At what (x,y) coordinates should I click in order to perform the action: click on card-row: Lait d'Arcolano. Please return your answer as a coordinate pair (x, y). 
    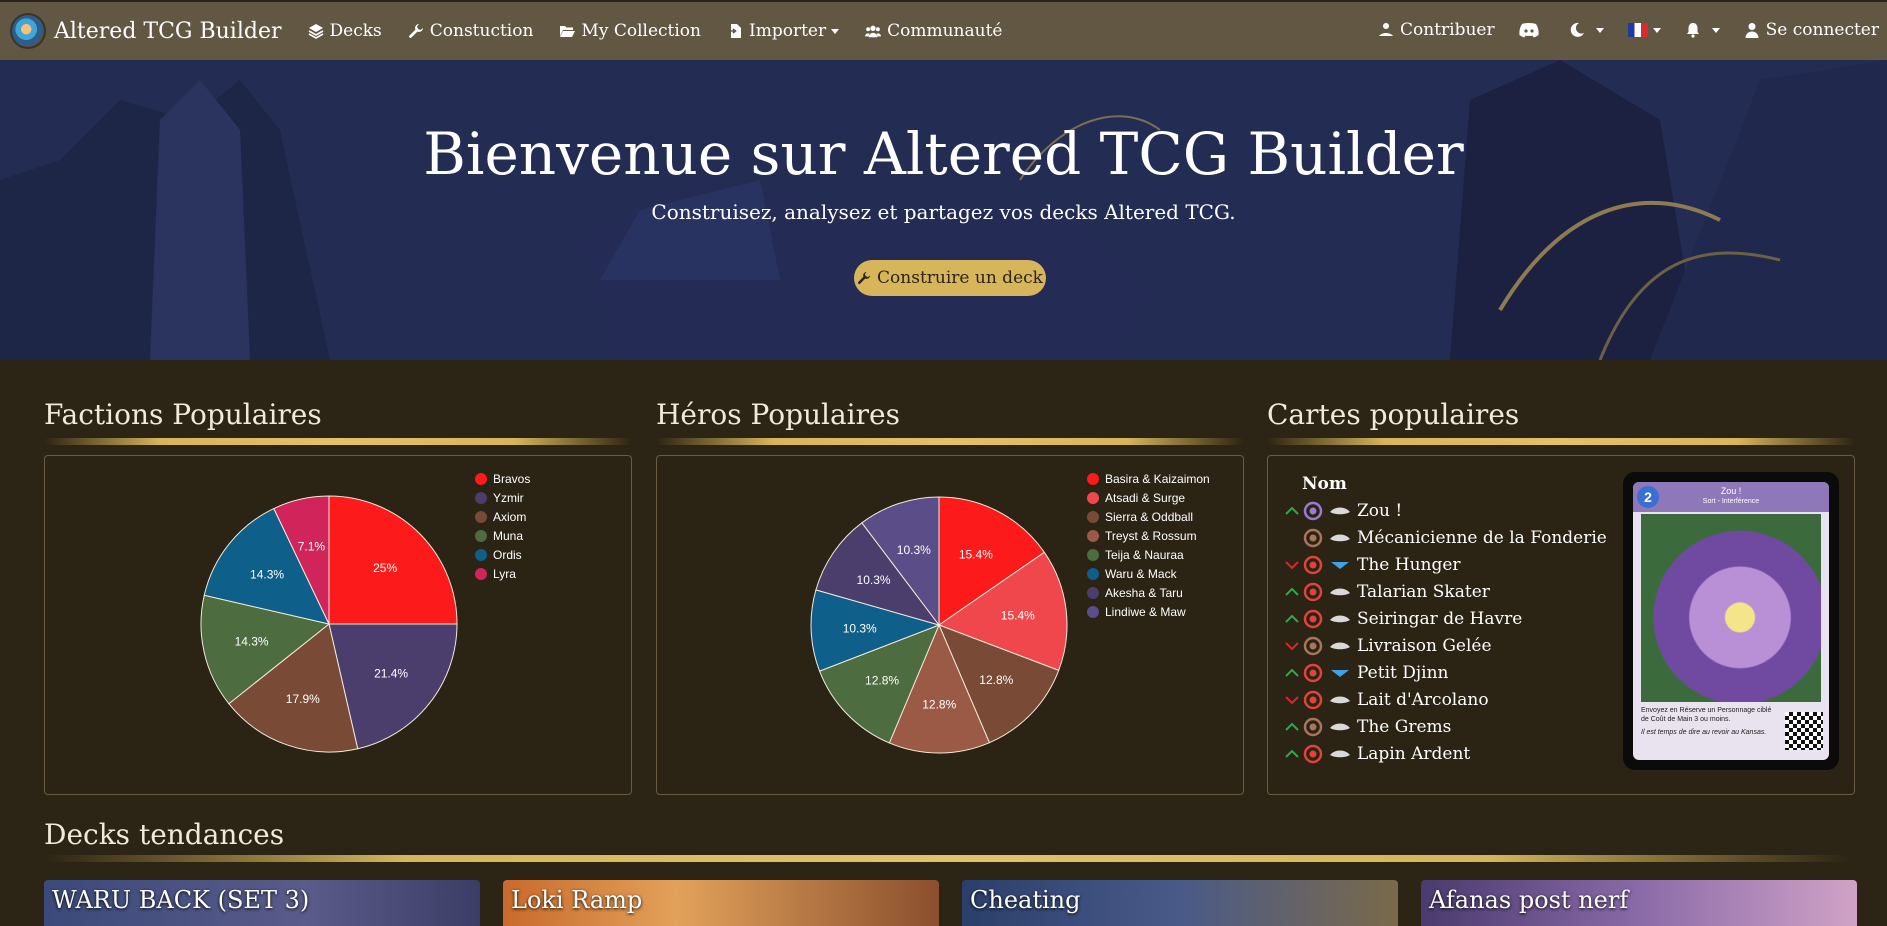
    Looking at the image, I should click on (1387, 699).